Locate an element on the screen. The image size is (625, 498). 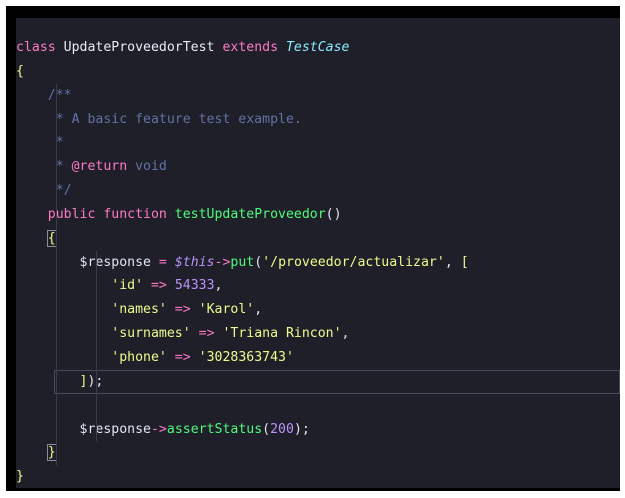
code-line: 'surnames' => 'Triana Rincon', is located at coordinates (318, 334).